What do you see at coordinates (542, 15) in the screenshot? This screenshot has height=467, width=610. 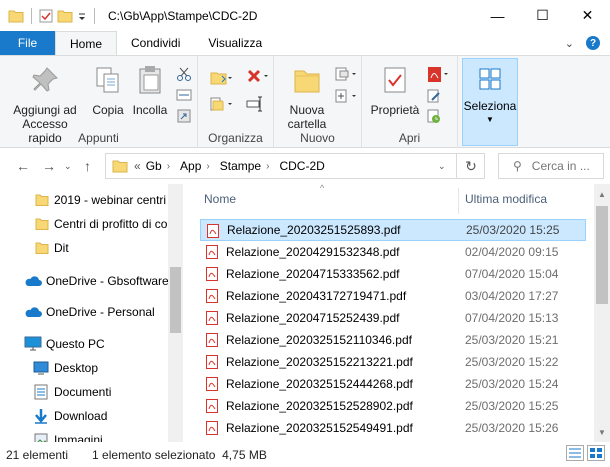 I see `maximize-button: ☐` at bounding box center [542, 15].